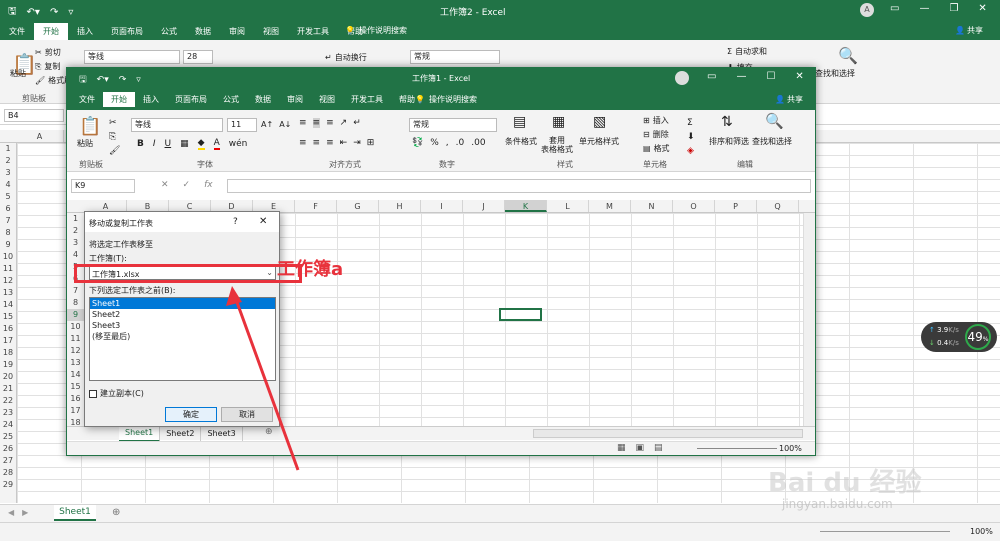 This screenshot has height=541, width=1000. Describe the element at coordinates (568, 206) in the screenshot. I see `column-header: L` at that location.